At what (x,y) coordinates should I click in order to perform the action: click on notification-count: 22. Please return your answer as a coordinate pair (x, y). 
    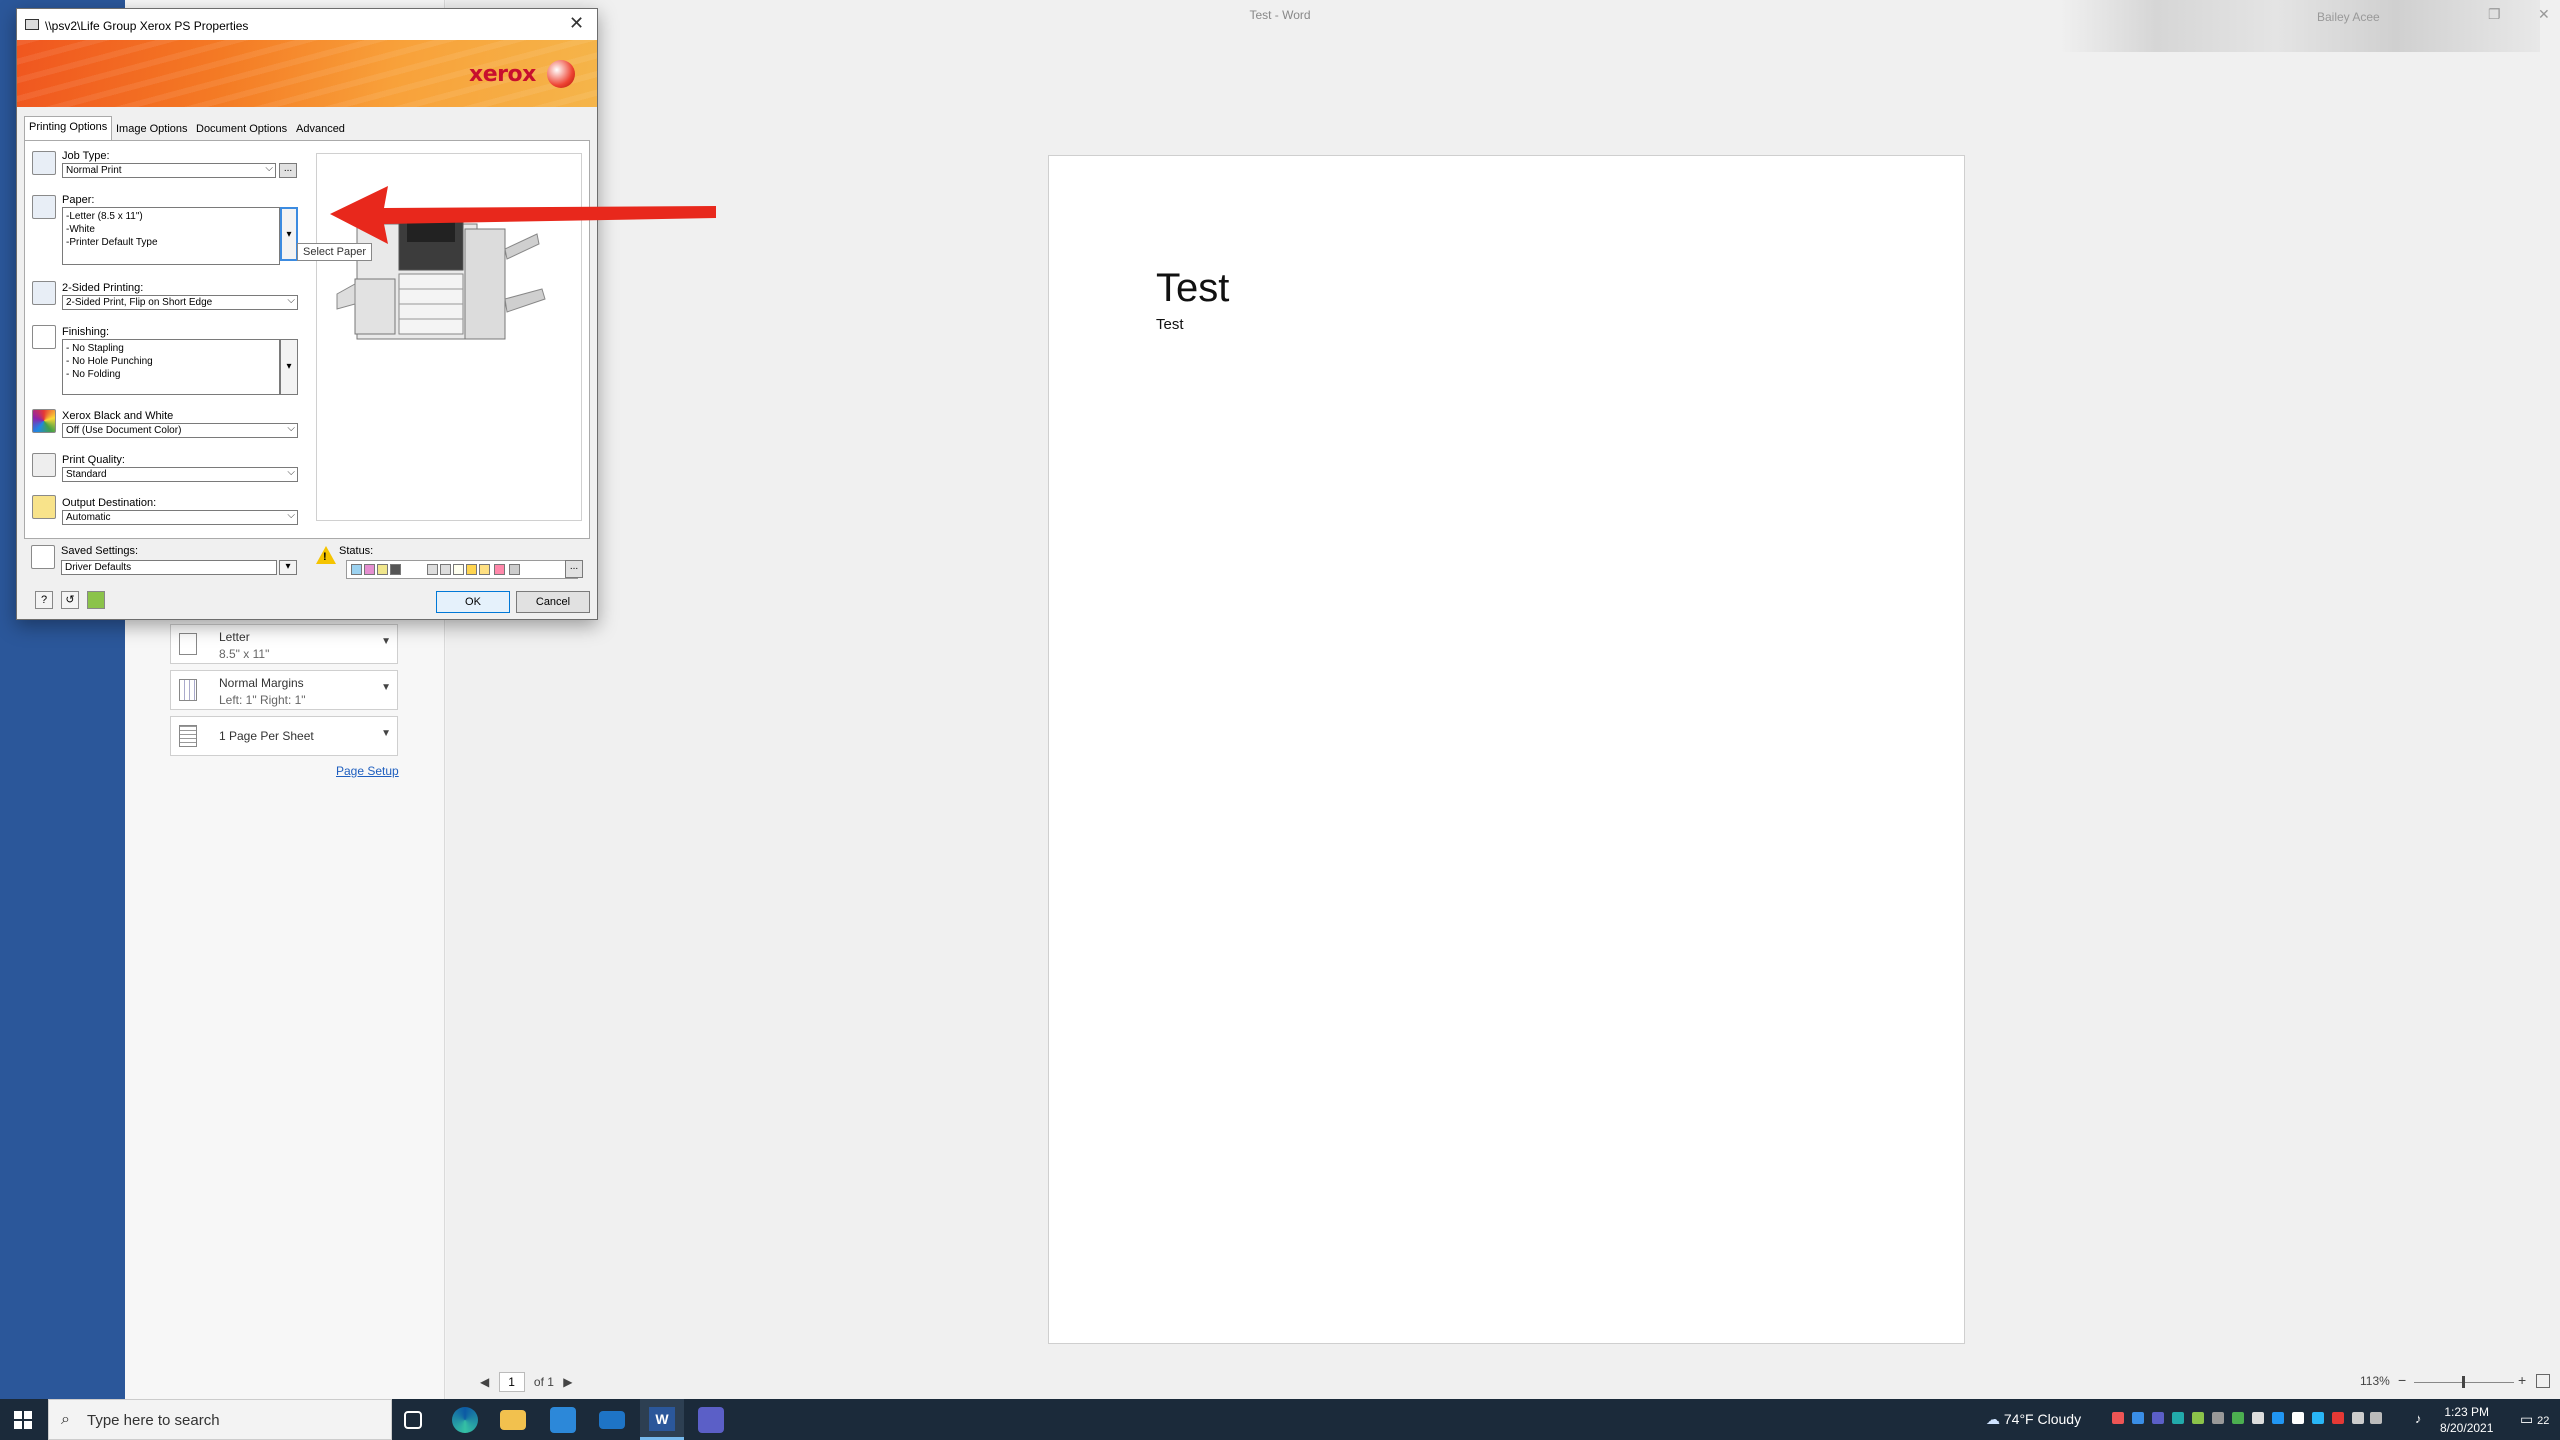
    Looking at the image, I should click on (2543, 1421).